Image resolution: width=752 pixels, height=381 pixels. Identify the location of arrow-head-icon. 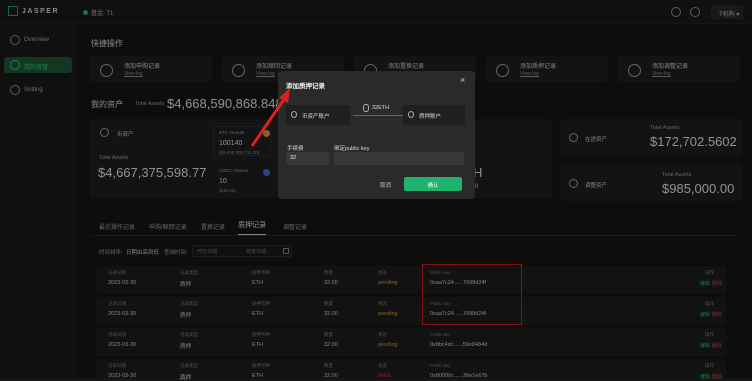
(284, 95).